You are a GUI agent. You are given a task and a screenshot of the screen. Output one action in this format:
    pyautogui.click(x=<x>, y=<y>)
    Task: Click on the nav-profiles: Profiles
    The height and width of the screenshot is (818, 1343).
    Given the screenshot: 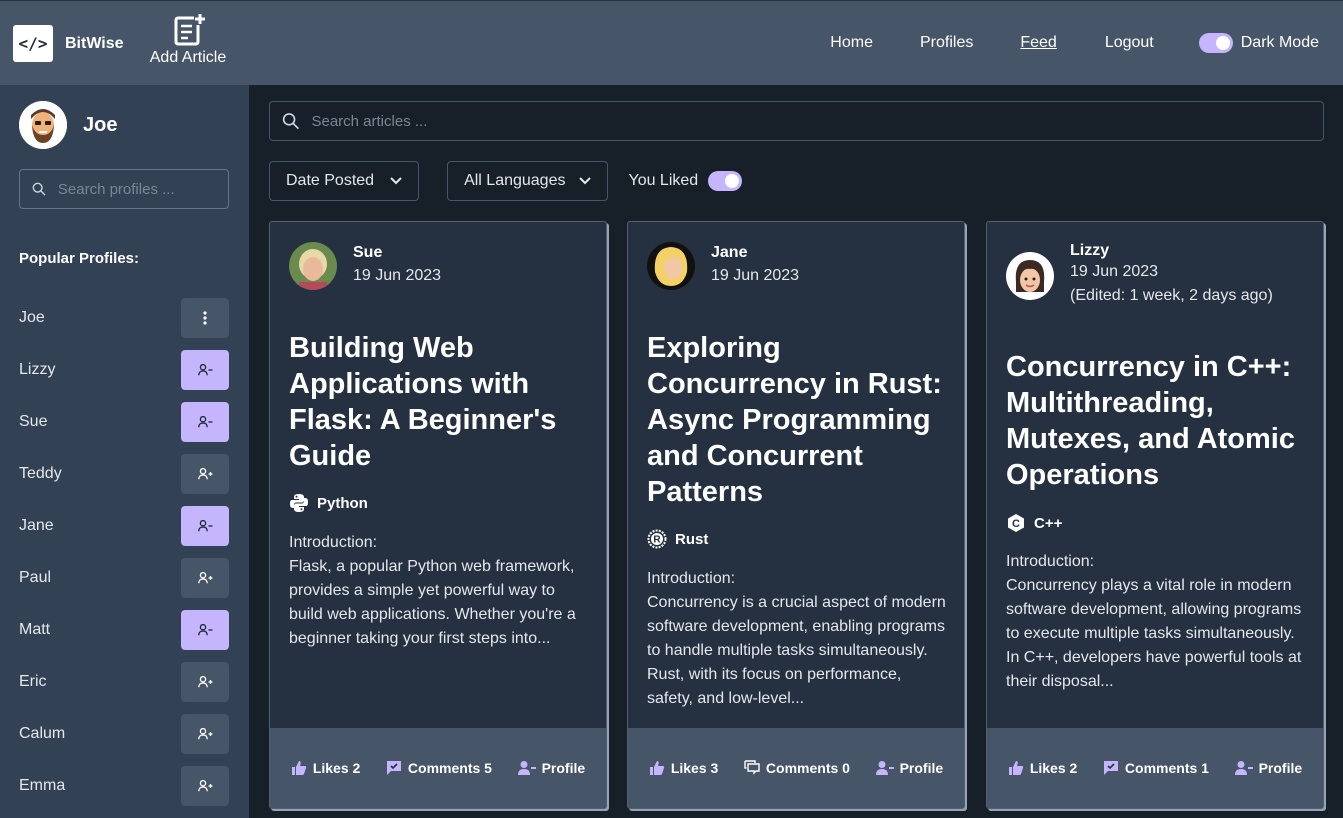 What is the action you would take?
    pyautogui.click(x=946, y=43)
    